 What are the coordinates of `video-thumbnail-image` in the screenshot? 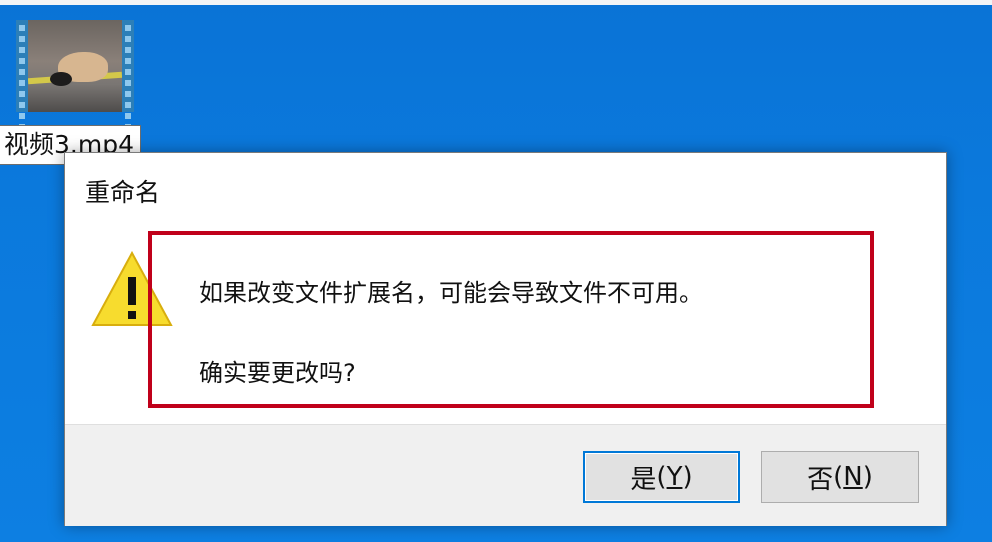 It's located at (75, 66).